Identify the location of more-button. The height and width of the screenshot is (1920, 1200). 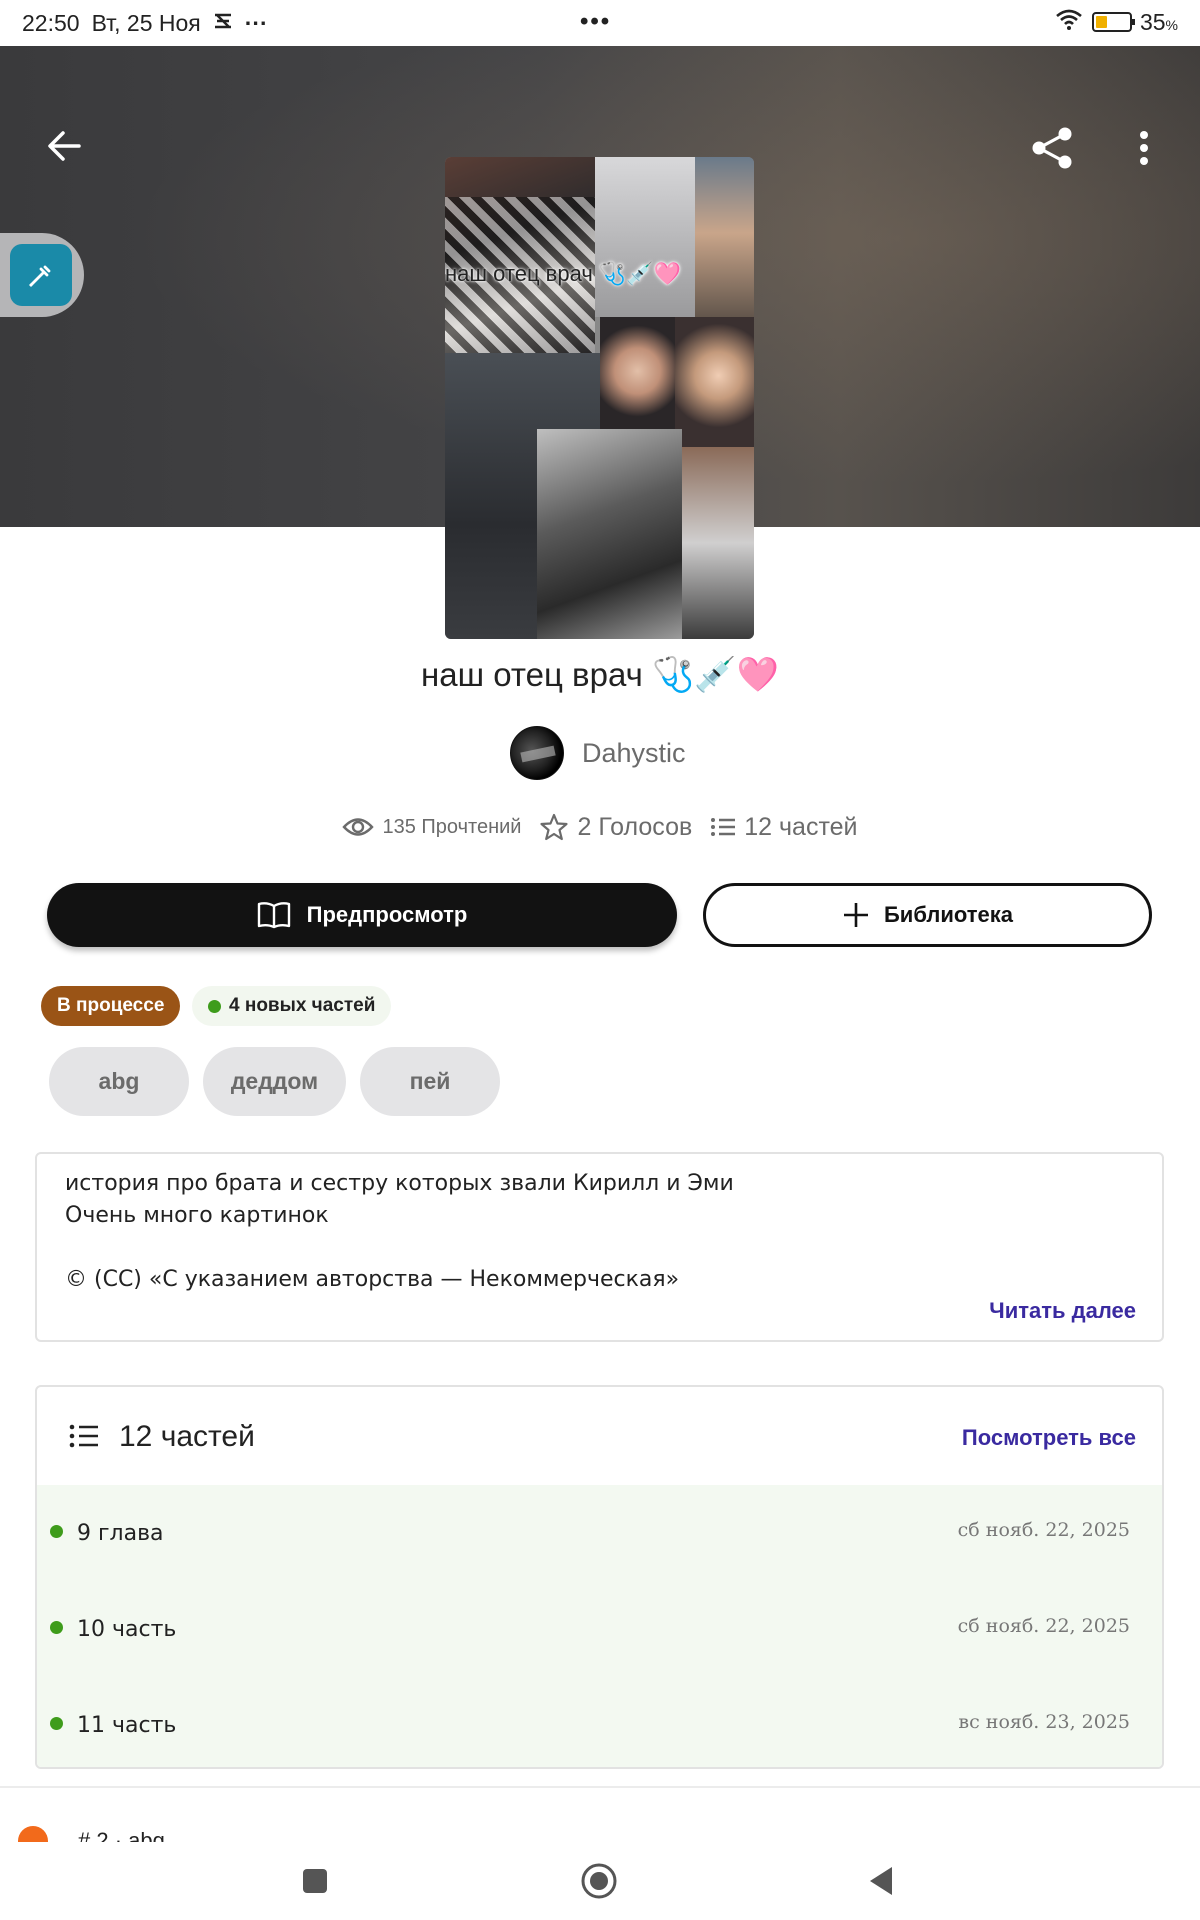
(1144, 148).